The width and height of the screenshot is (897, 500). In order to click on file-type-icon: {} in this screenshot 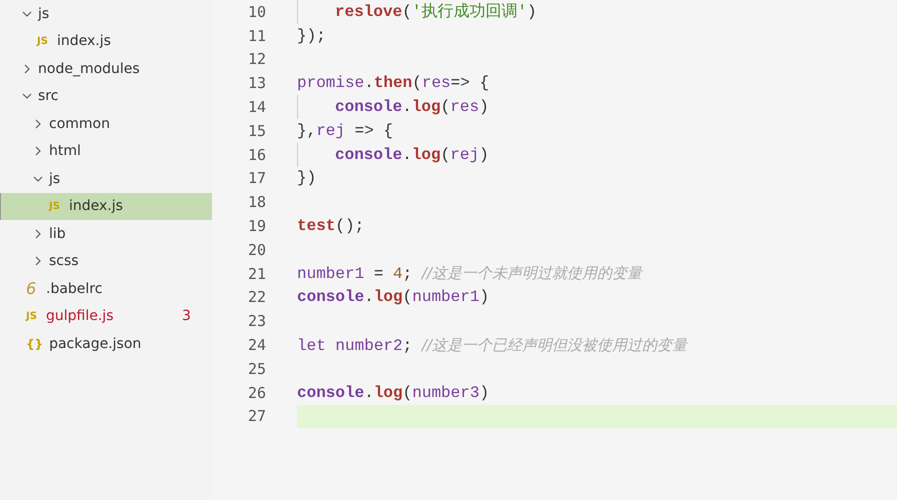, I will do `click(35, 343)`.